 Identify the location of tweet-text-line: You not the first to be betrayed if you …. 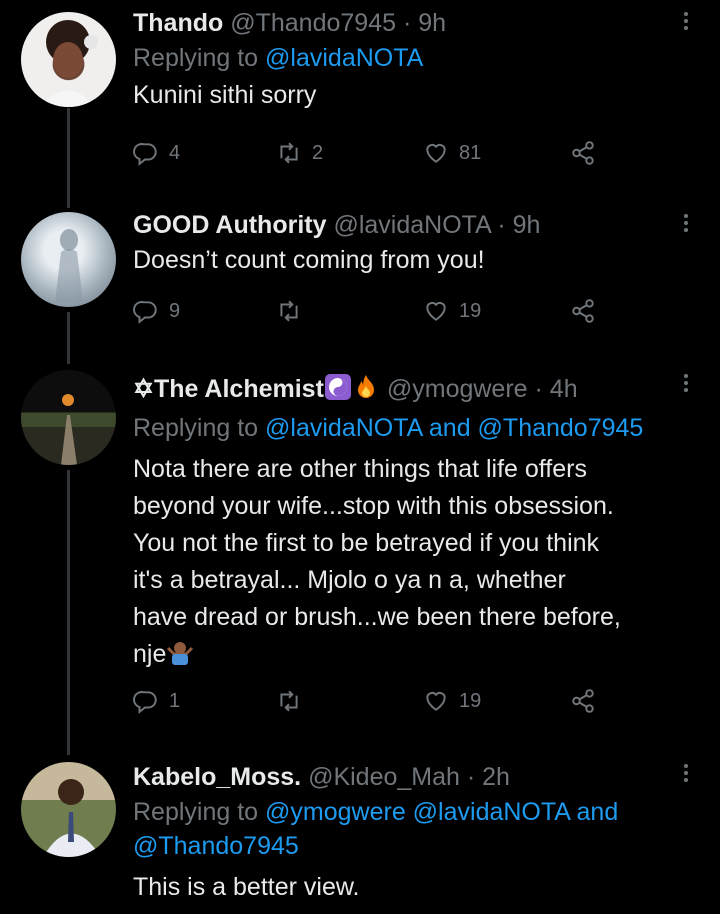
(366, 543).